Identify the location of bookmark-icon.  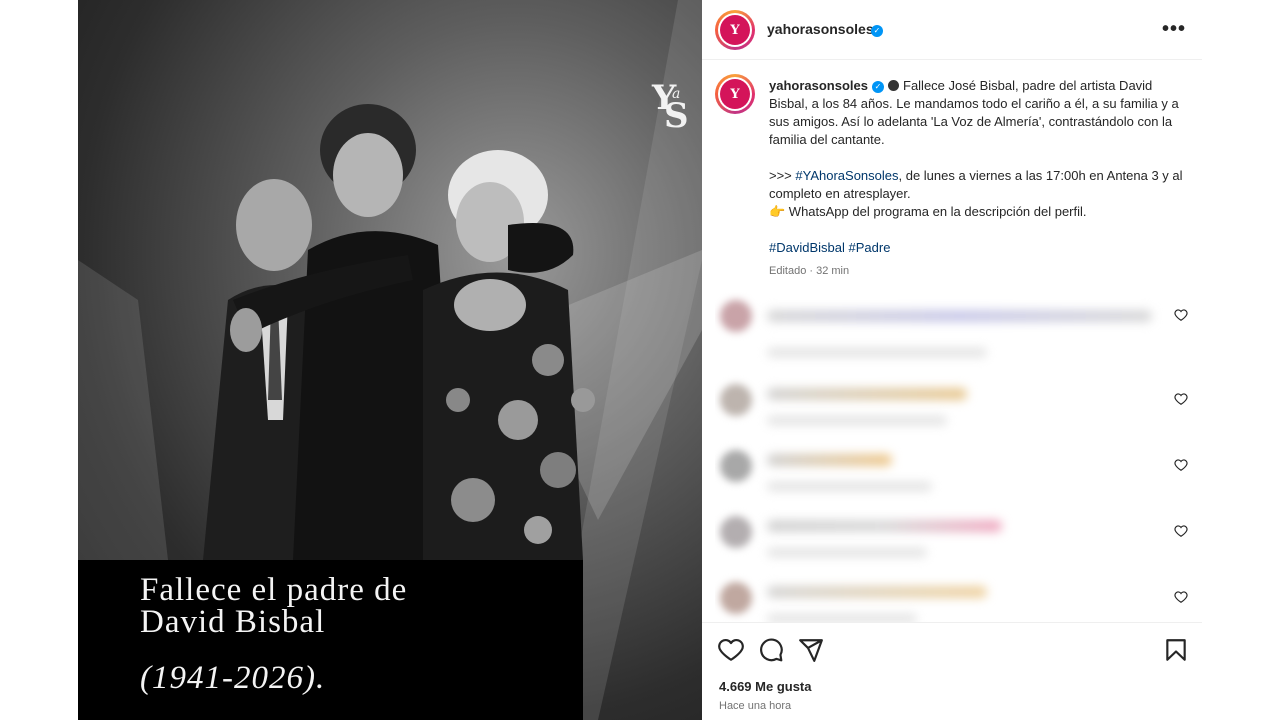
(1176, 650).